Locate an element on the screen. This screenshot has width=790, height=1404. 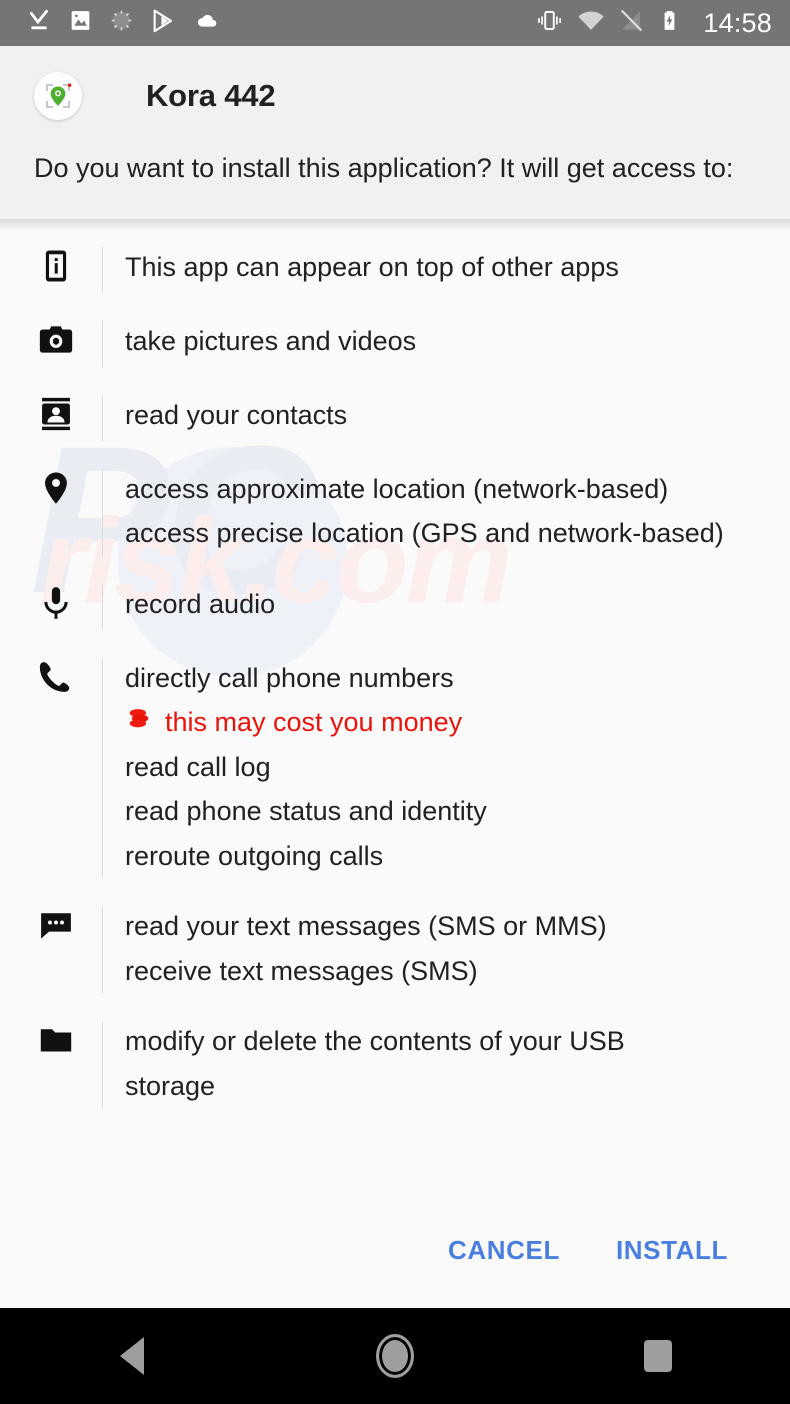
status-bar-clock: 14:58 is located at coordinates (737, 22).